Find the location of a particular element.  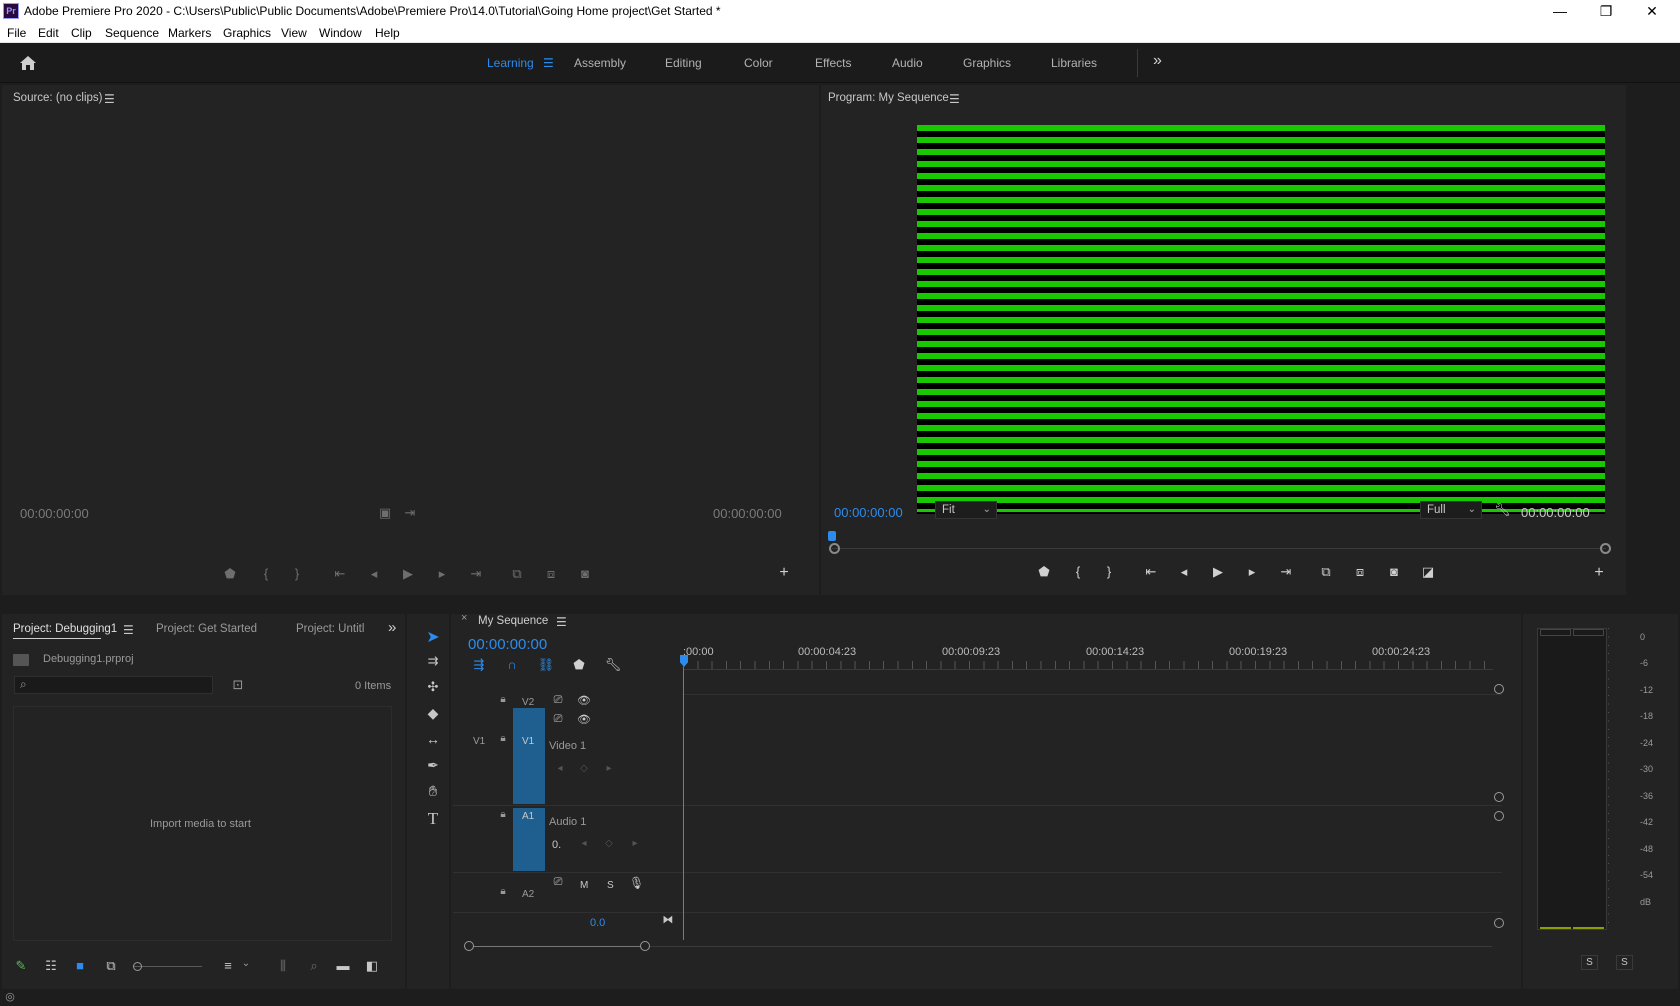

program-marker-icon: ⬟ is located at coordinates (1044, 572).